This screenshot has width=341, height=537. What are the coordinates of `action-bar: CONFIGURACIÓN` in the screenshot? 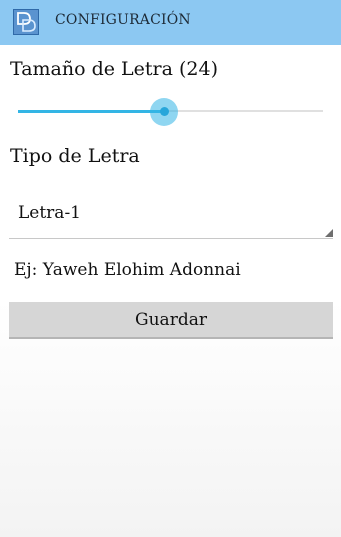 It's located at (170, 22).